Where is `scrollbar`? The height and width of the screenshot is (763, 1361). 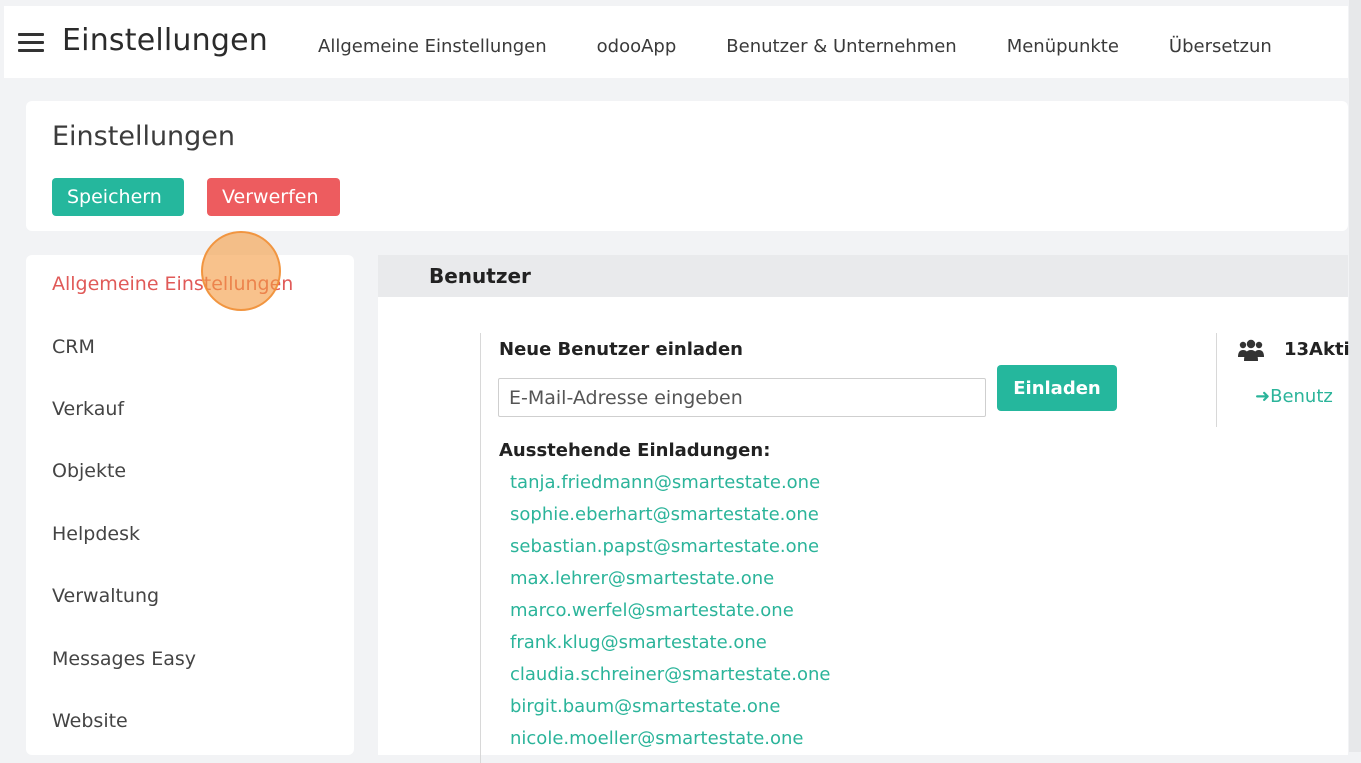 scrollbar is located at coordinates (1355, 376).